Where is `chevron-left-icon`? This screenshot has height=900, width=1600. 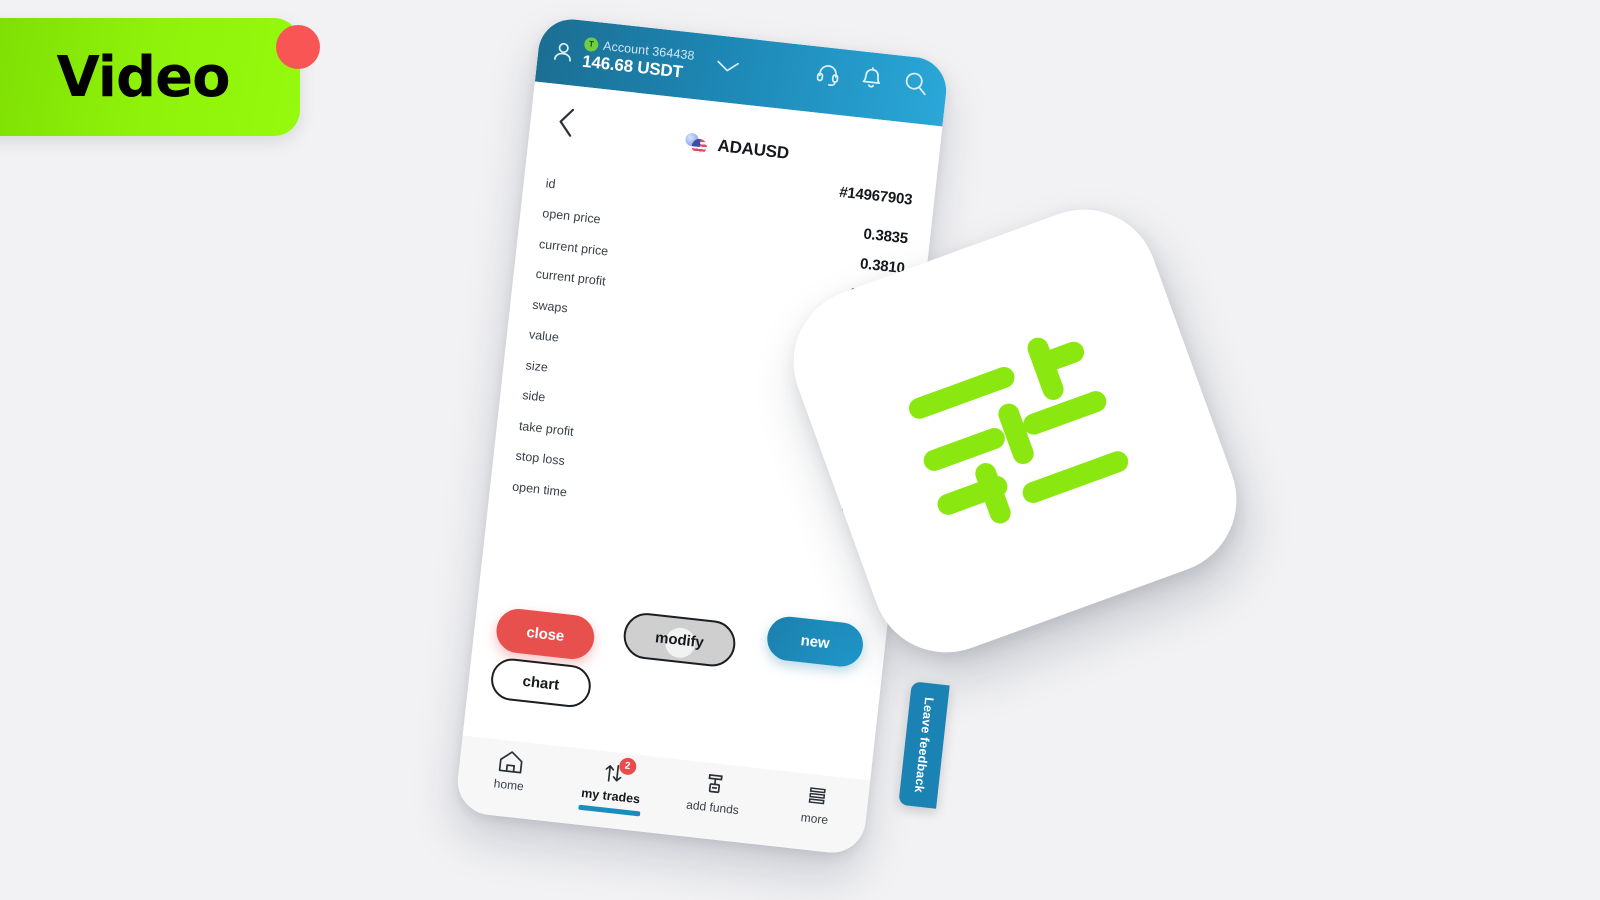 chevron-left-icon is located at coordinates (567, 122).